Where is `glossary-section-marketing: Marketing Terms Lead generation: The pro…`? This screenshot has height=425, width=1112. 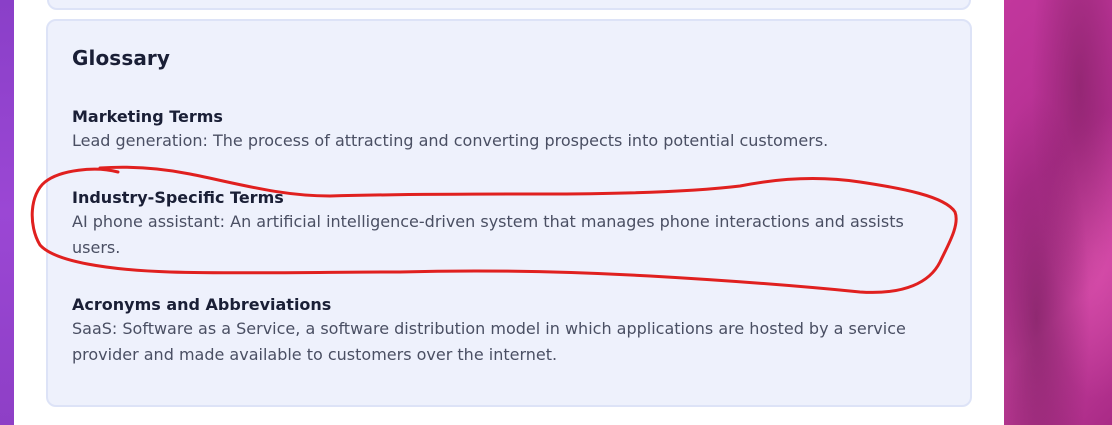
glossary-section-marketing: Marketing Terms Lead generation: The pro… is located at coordinates (502, 130).